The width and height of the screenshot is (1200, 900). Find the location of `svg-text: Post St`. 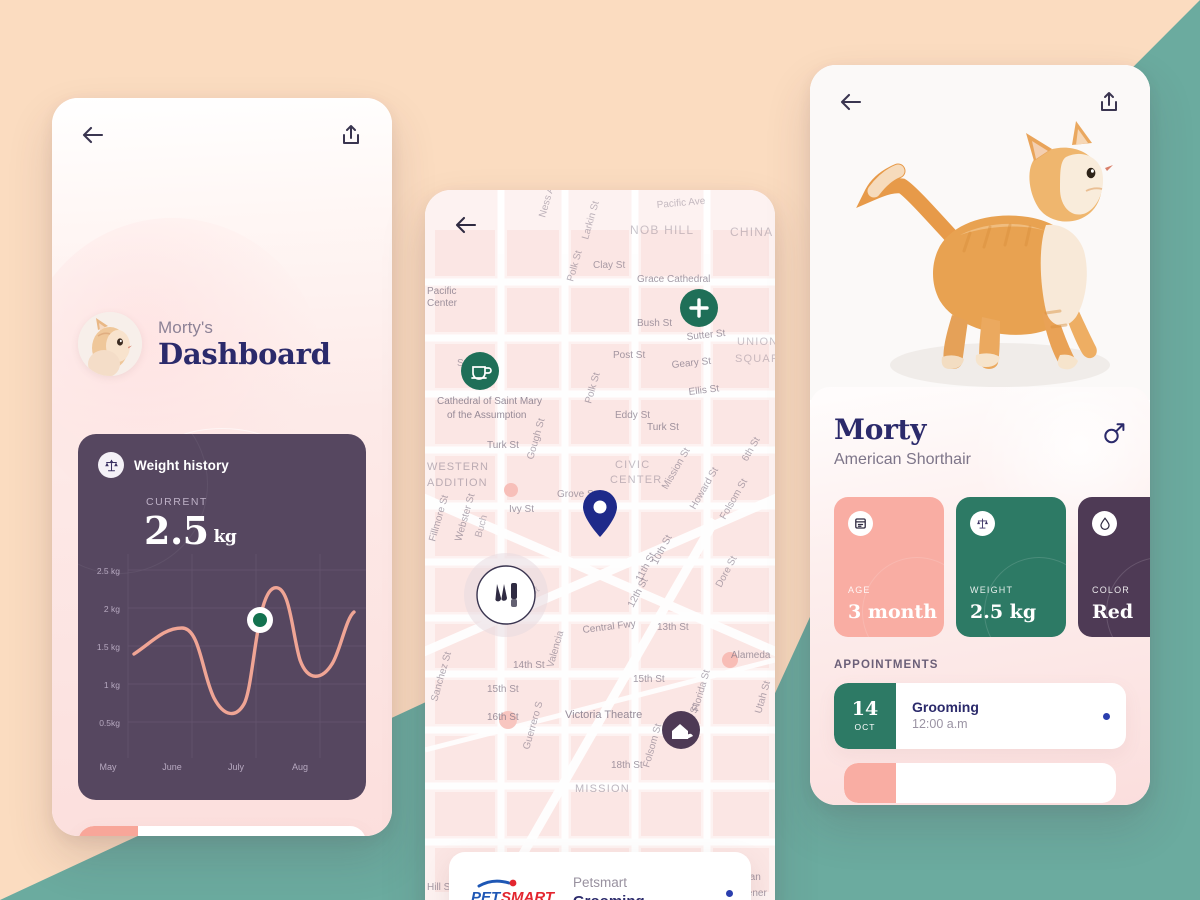

svg-text: Post St is located at coordinates (629, 355).